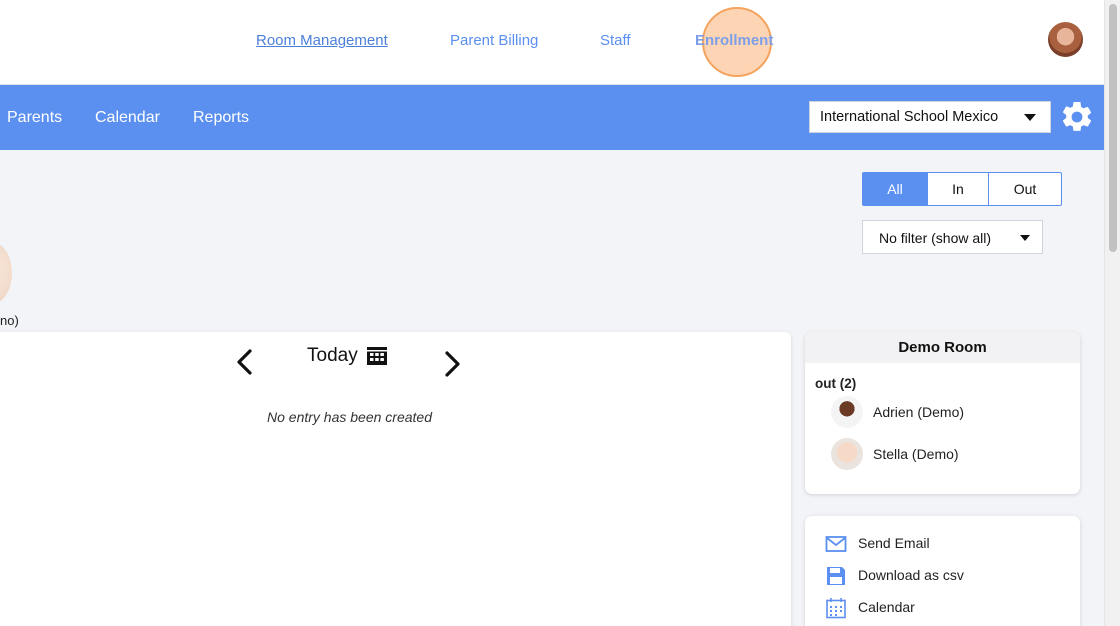 This screenshot has width=1120, height=626. What do you see at coordinates (9, 320) in the screenshot?
I see `child-name-label: no)` at bounding box center [9, 320].